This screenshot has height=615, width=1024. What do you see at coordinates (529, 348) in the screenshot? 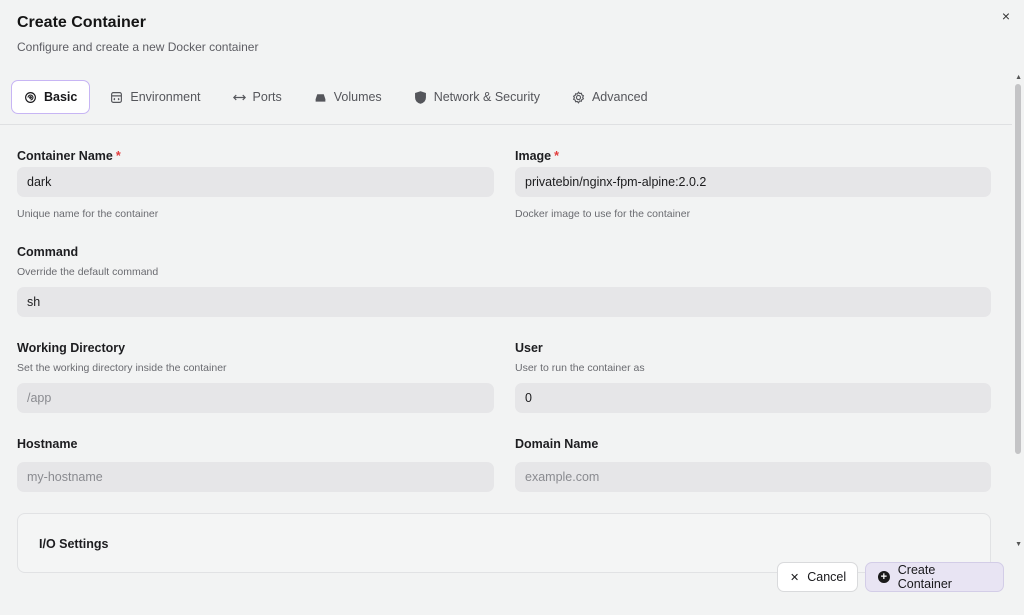
I see `user-label: User` at bounding box center [529, 348].